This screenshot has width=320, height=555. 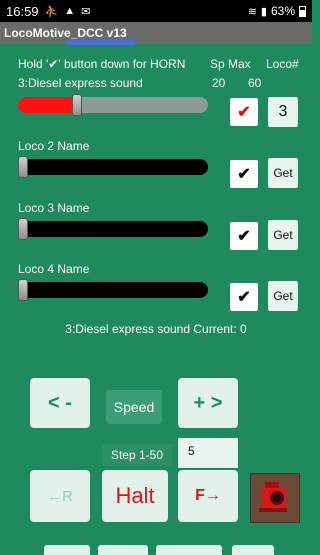 I want to click on battery-percent: 63%, so click(x=282, y=11).